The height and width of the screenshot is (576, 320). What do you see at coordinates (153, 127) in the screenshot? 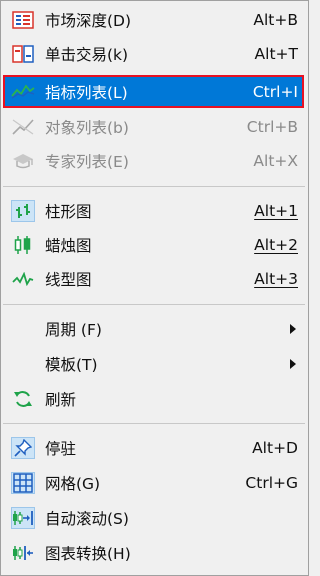
I see `menu-item-objects-list: 对象列表(b) Ctrl+B` at bounding box center [153, 127].